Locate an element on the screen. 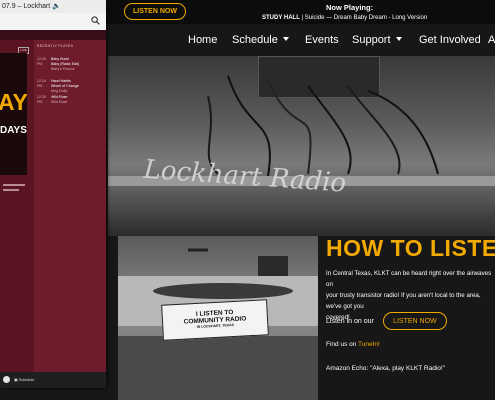 This screenshot has width=495, height=400. search-icon is located at coordinates (95, 20).